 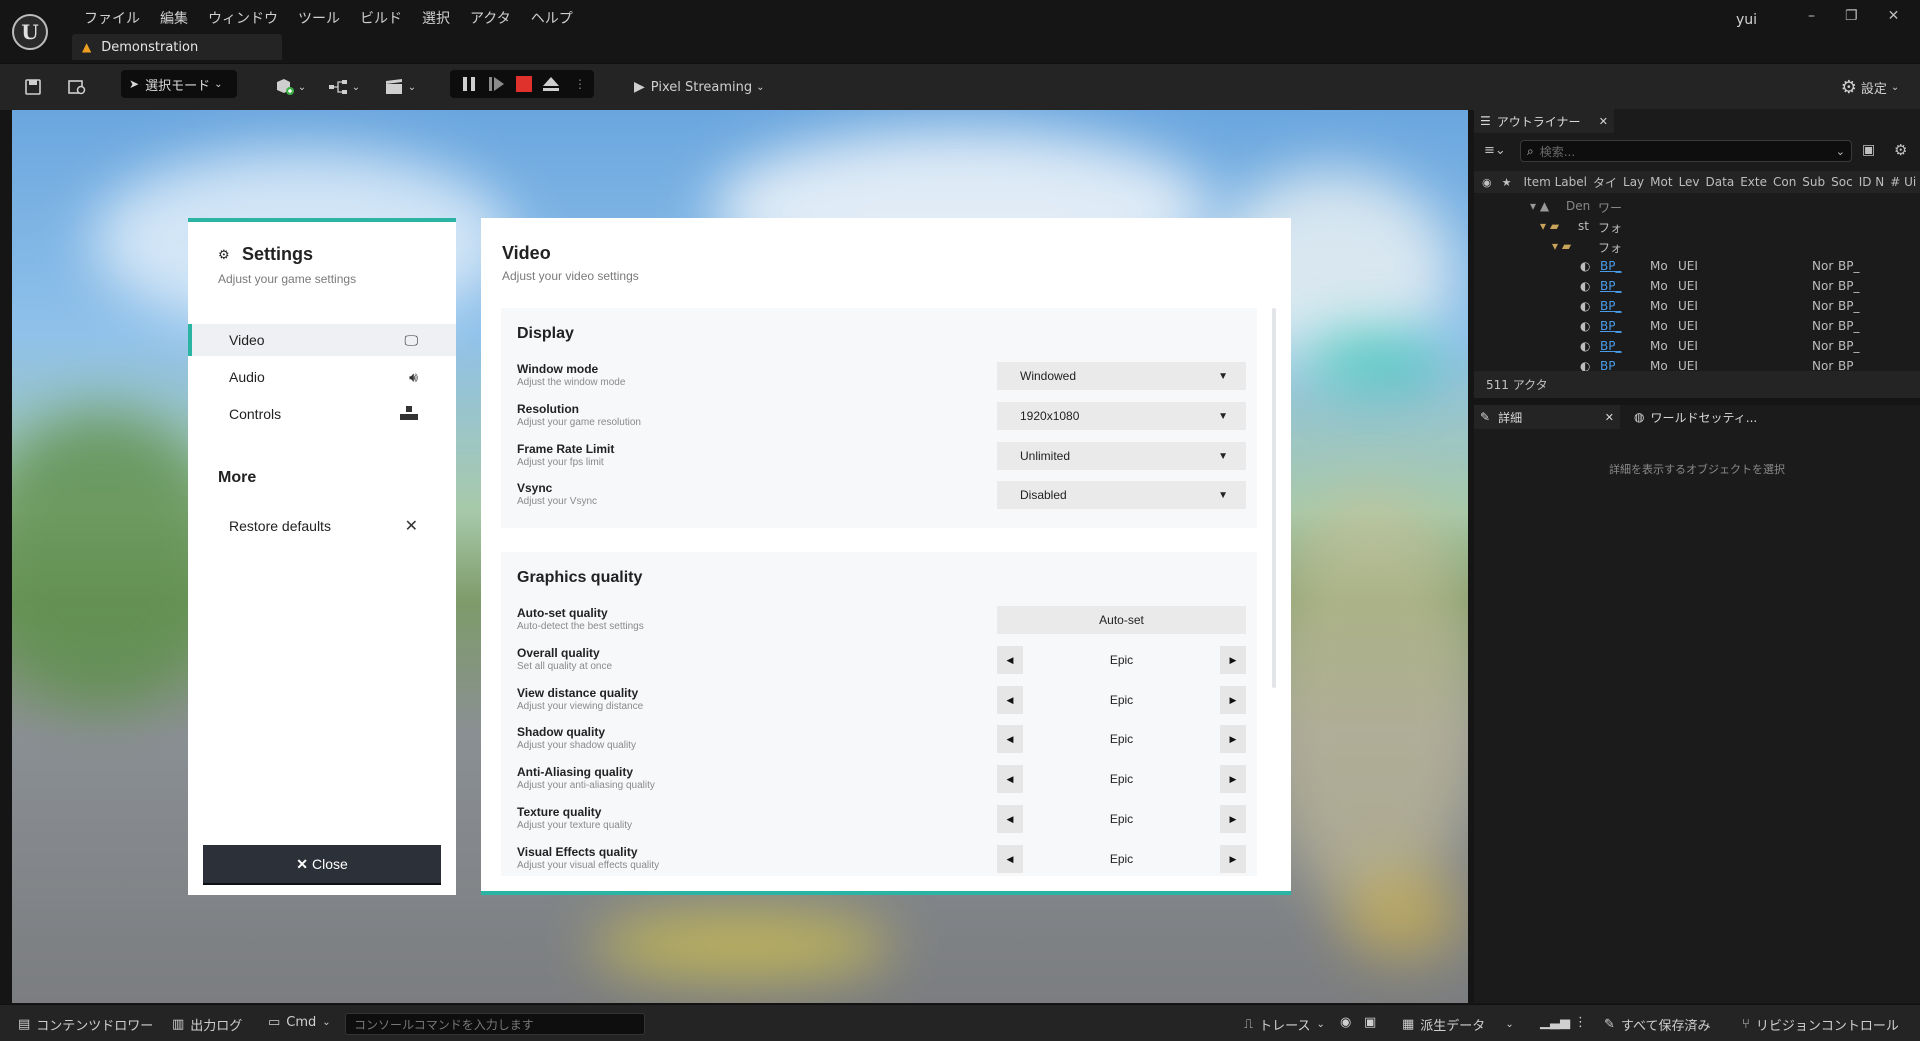 What do you see at coordinates (1851, 16) in the screenshot?
I see `maximize-button: ❐` at bounding box center [1851, 16].